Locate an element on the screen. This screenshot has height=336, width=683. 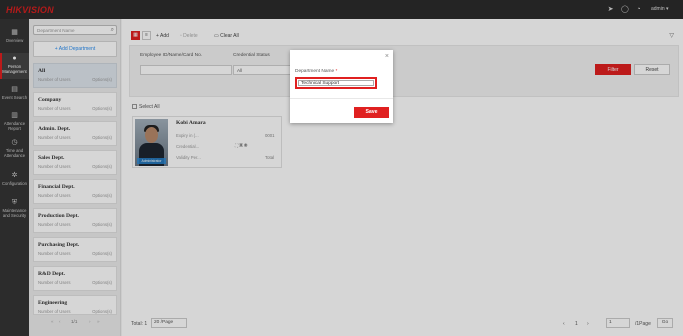
department-name-value: Technical Support is located at coordinates (336, 83).